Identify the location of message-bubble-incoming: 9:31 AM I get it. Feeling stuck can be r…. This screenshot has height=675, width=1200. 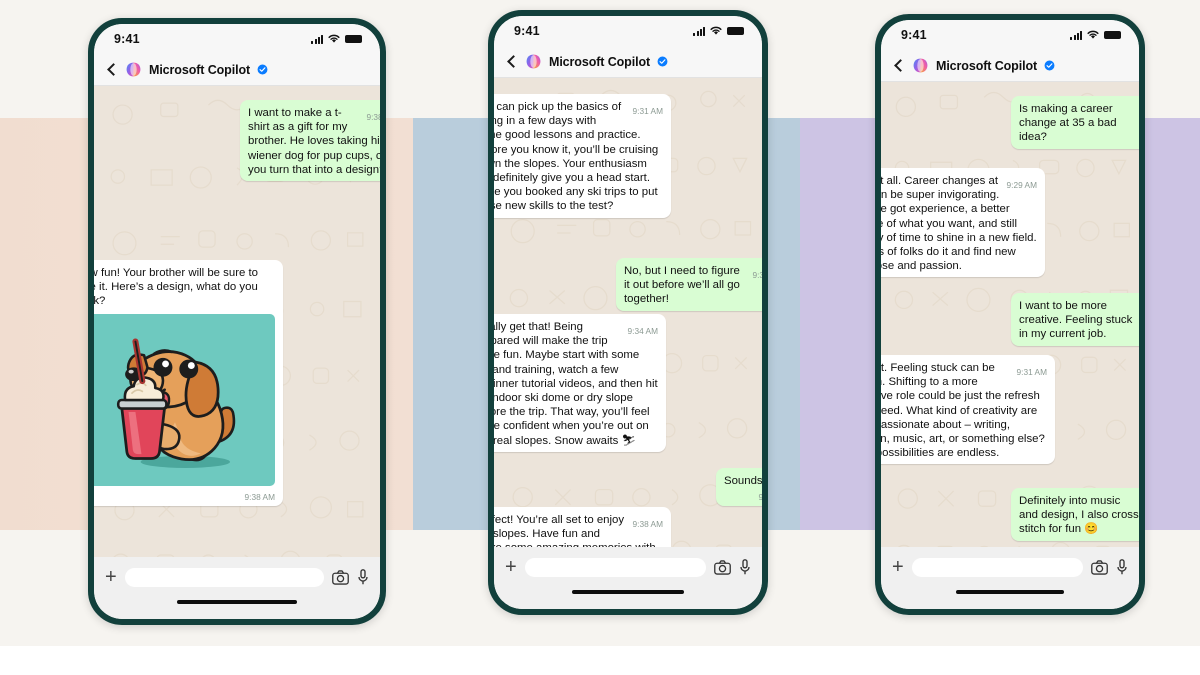
(968, 410).